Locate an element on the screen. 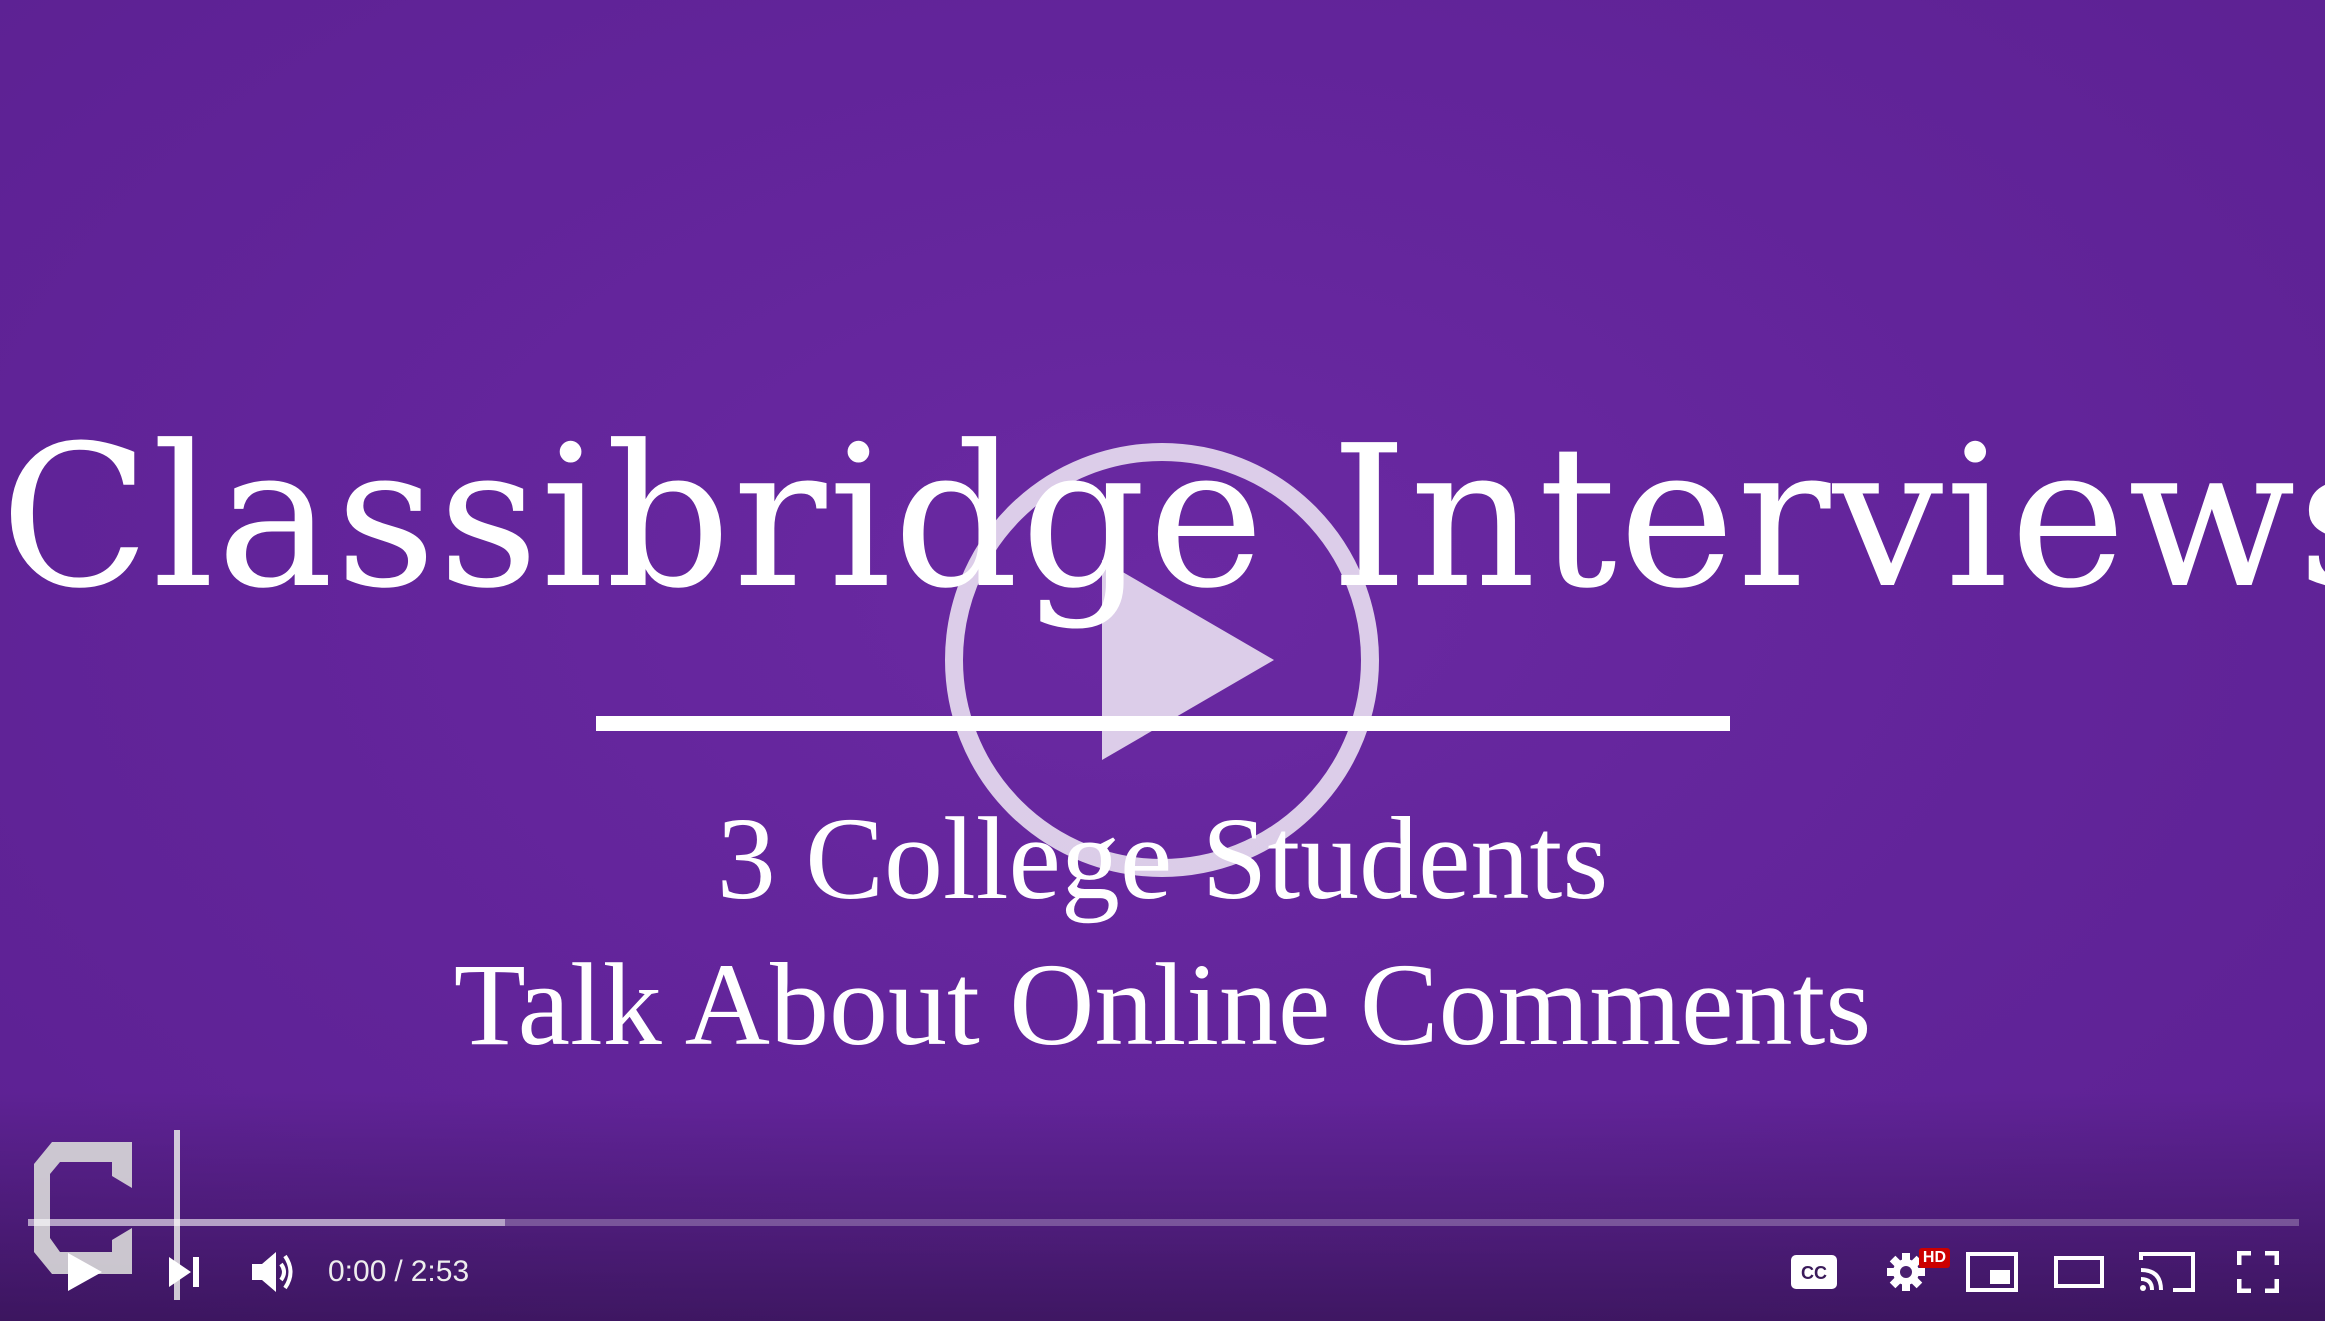 The image size is (2325, 1321). volume-icon is located at coordinates (272, 1272).